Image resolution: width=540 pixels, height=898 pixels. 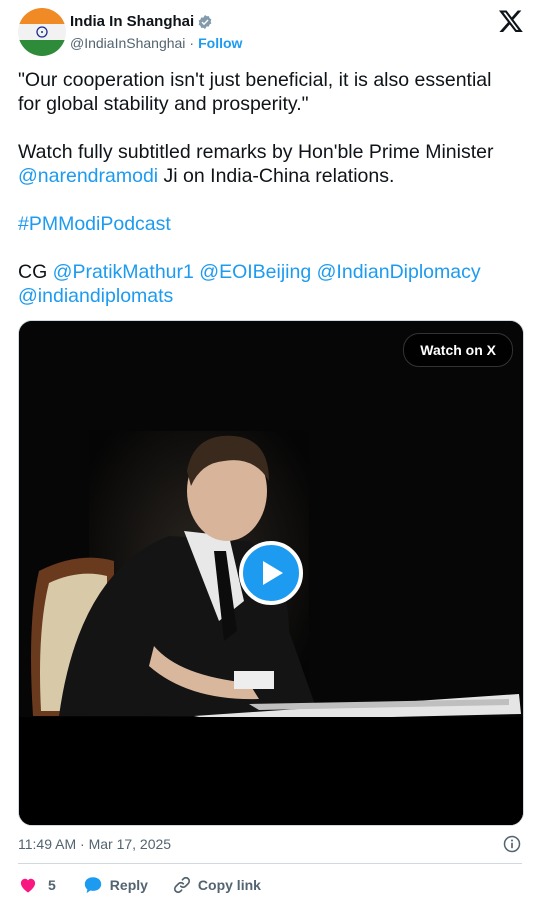 I want to click on reply-button: Reply, so click(x=115, y=885).